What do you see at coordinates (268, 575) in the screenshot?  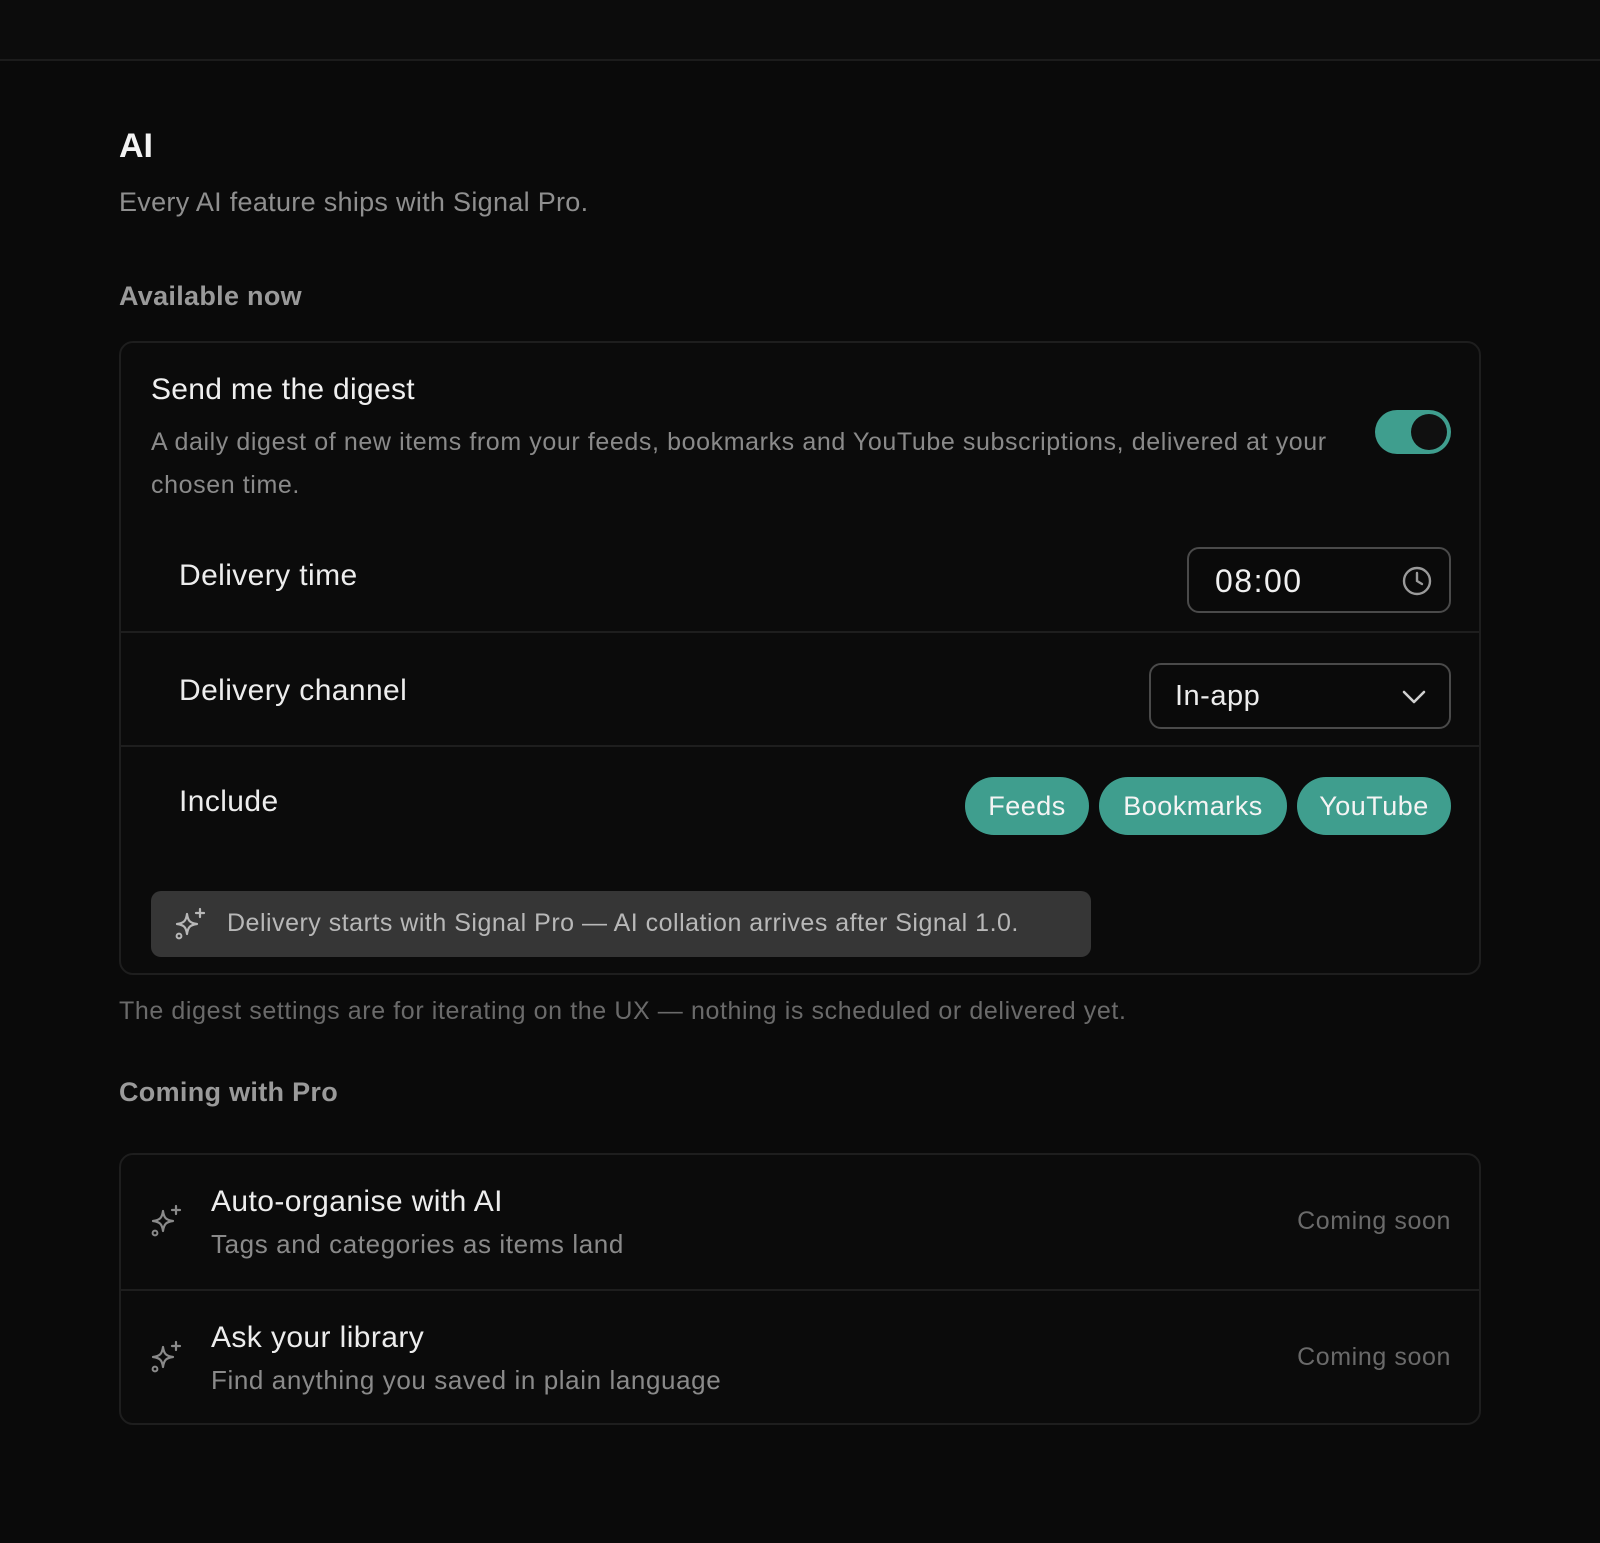 I see `delivery-time-label: Delivery time` at bounding box center [268, 575].